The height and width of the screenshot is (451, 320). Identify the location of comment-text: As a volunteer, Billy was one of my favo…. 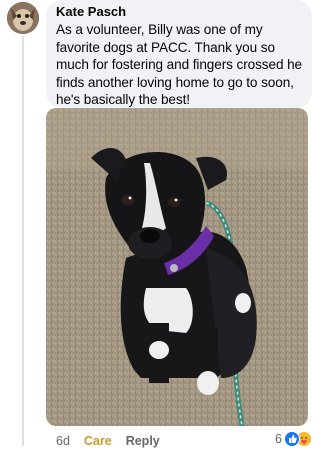
(179, 64).